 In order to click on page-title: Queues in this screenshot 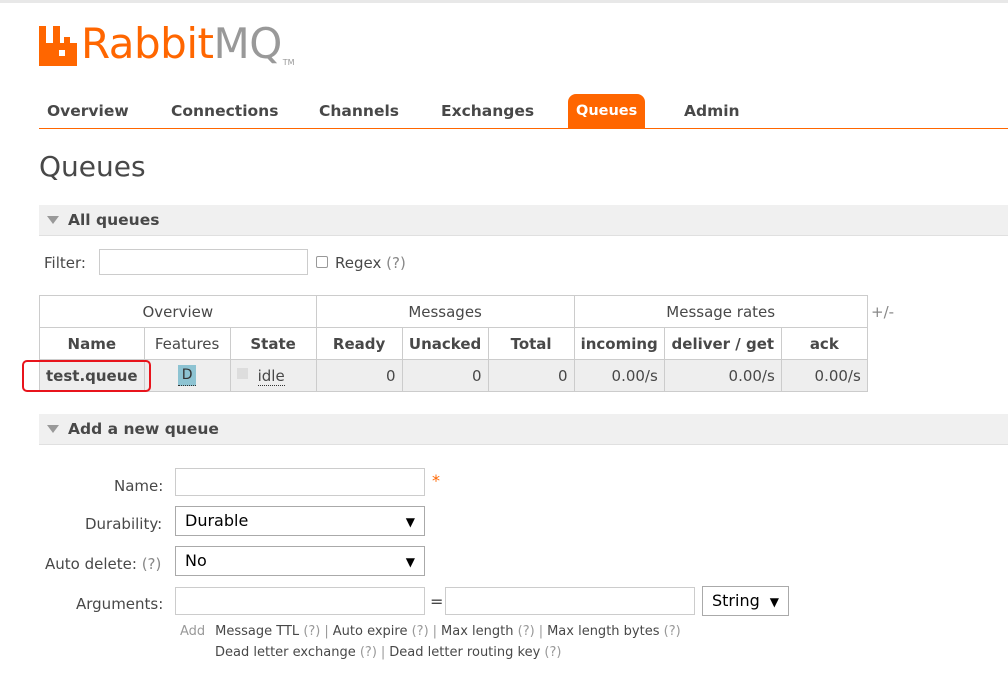, I will do `click(92, 166)`.